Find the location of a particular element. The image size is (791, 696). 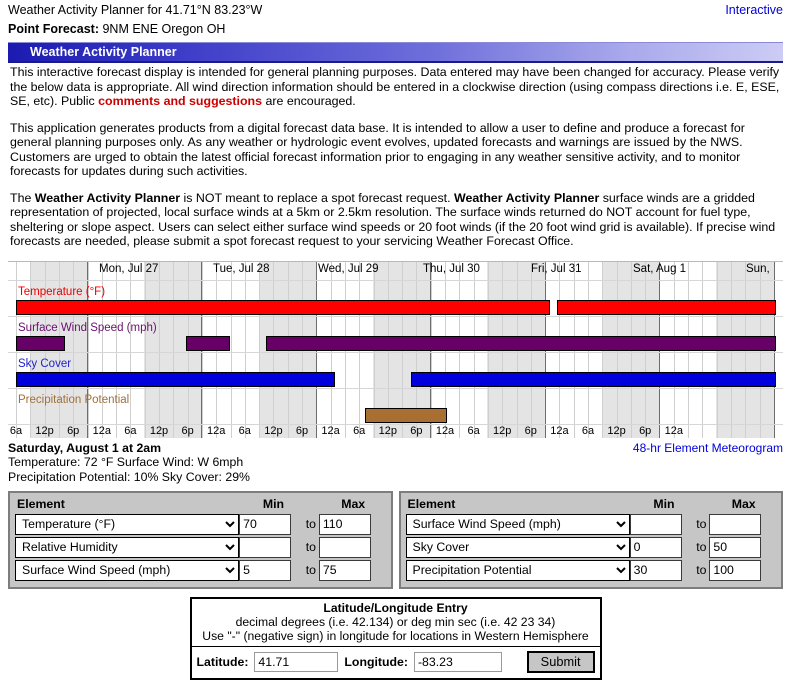

element-criteria-row: Surface Wind Speed (mph) to is located at coordinates (200, 570).